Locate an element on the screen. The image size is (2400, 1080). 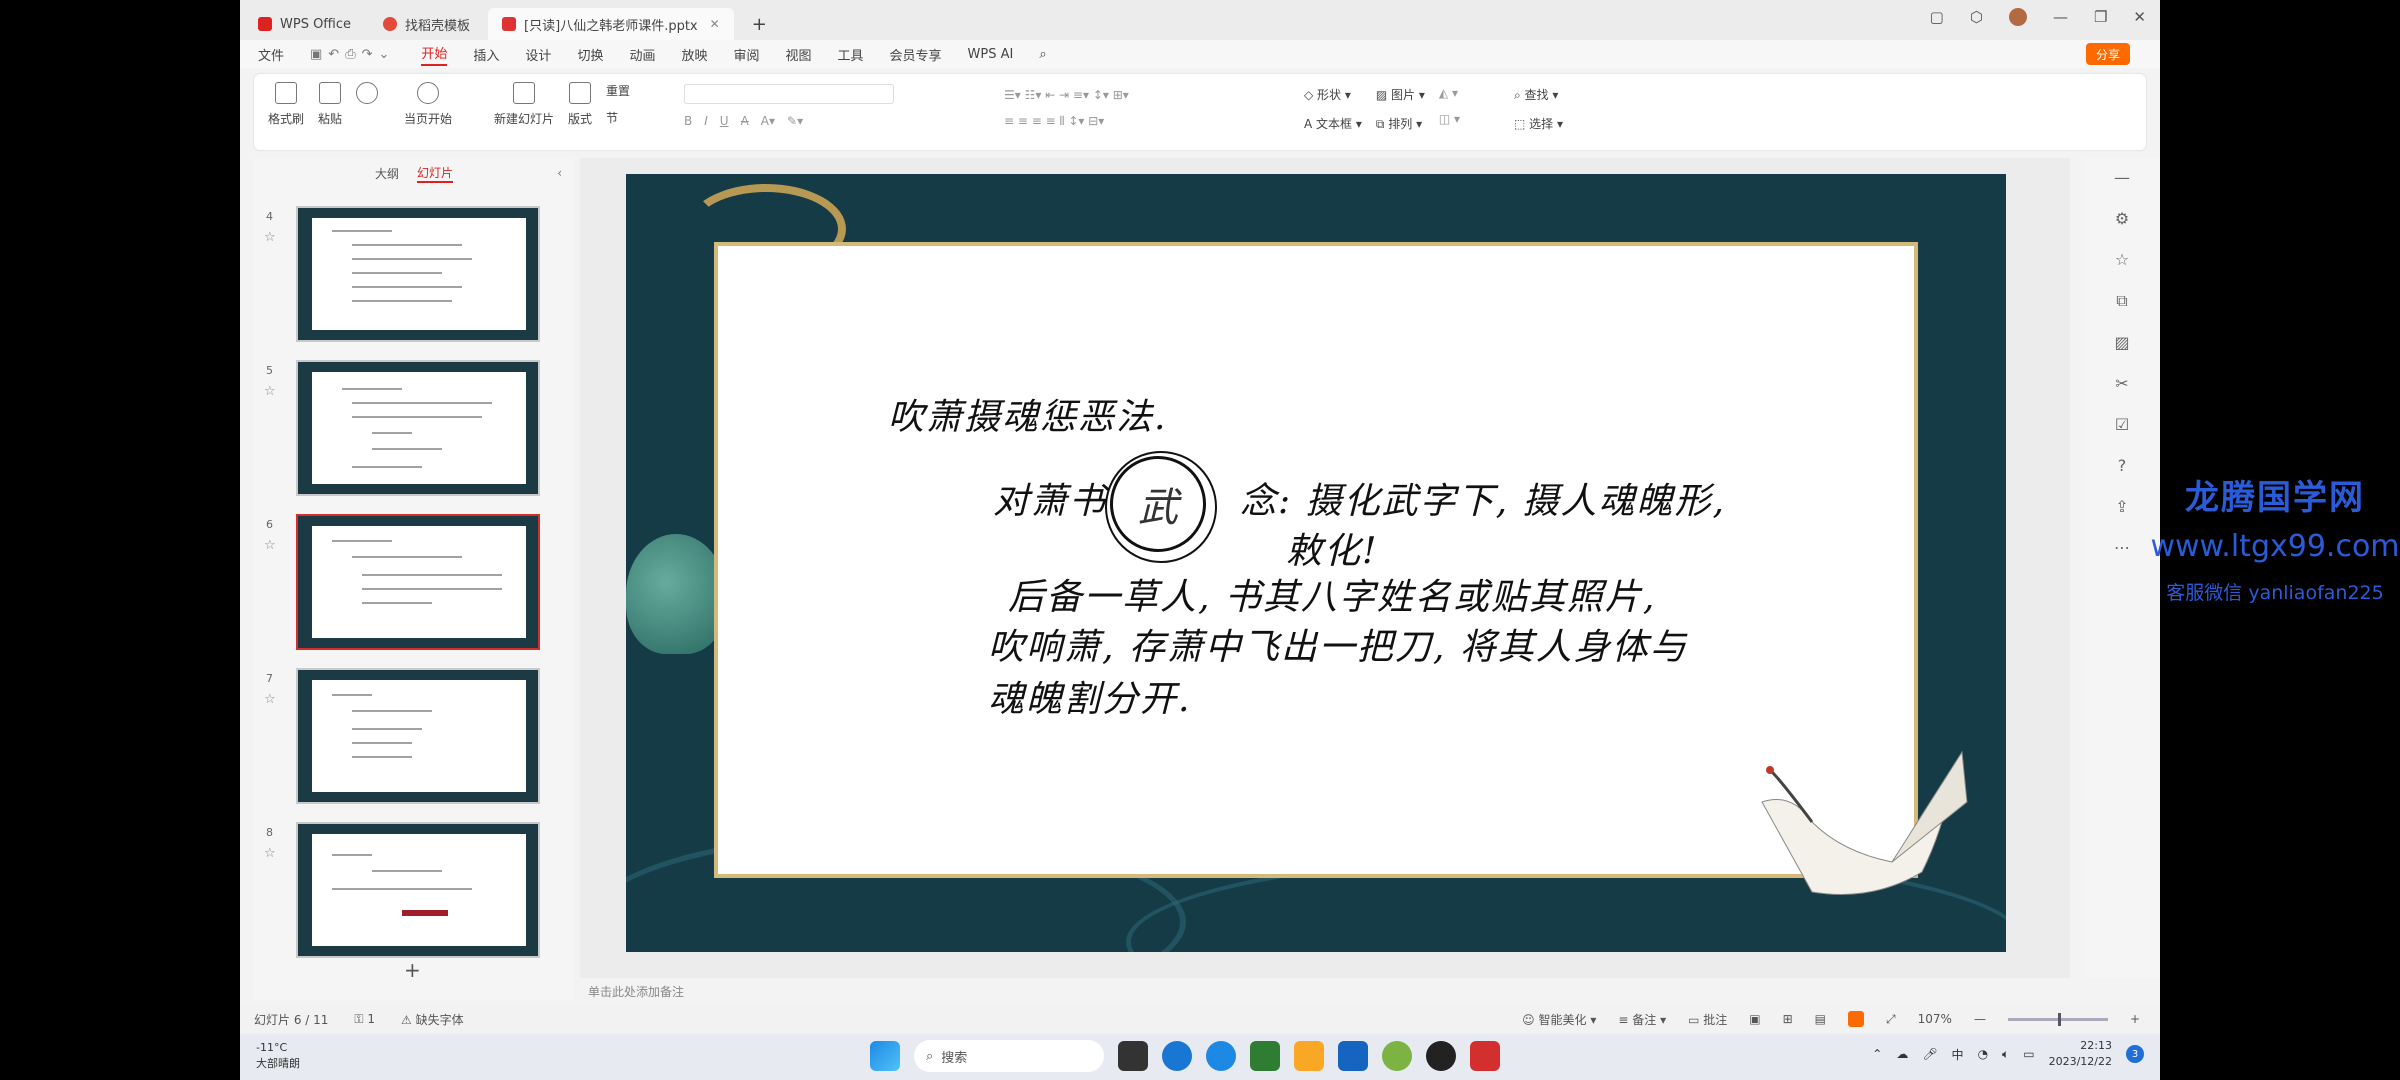
layout-button: 版式 is located at coordinates (580, 104).